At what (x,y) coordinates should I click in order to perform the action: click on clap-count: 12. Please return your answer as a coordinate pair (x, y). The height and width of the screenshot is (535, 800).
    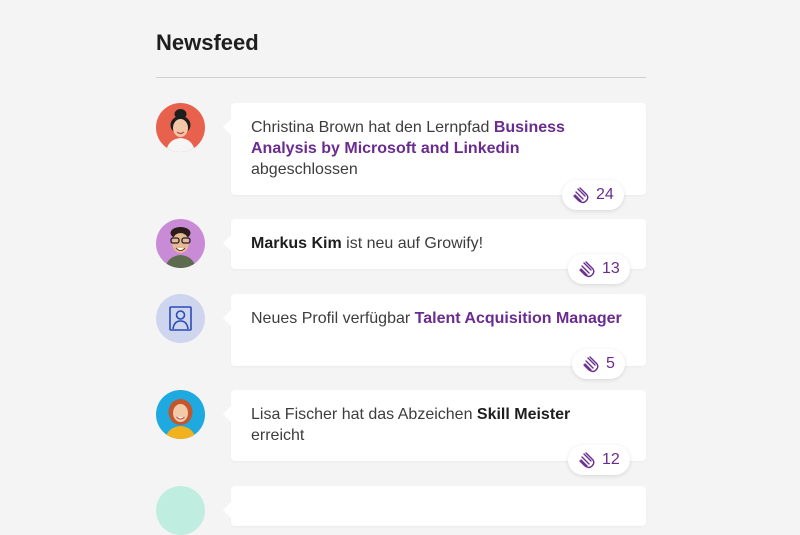
    Looking at the image, I should click on (611, 459).